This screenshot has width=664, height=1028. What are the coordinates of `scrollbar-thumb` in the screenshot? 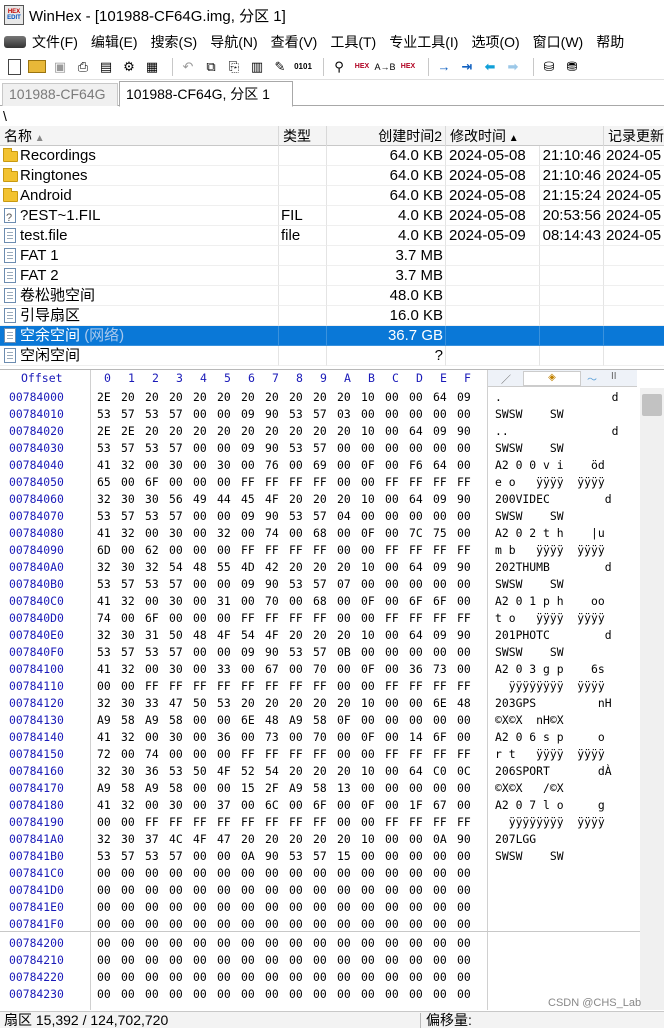 It's located at (652, 405).